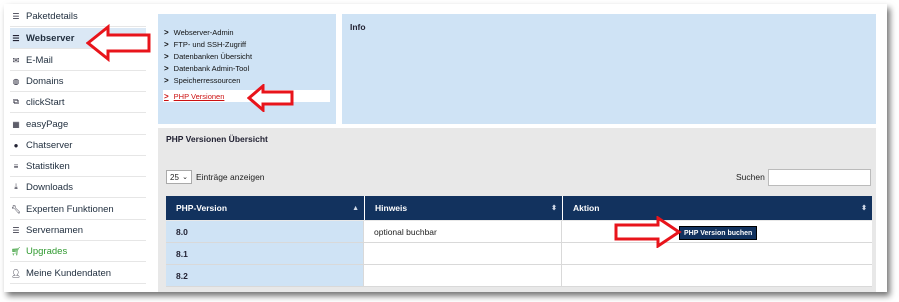 The width and height of the screenshot is (899, 302). Describe the element at coordinates (69, 273) in the screenshot. I see `sidebar-item-label: Meine Kundendaten` at that location.